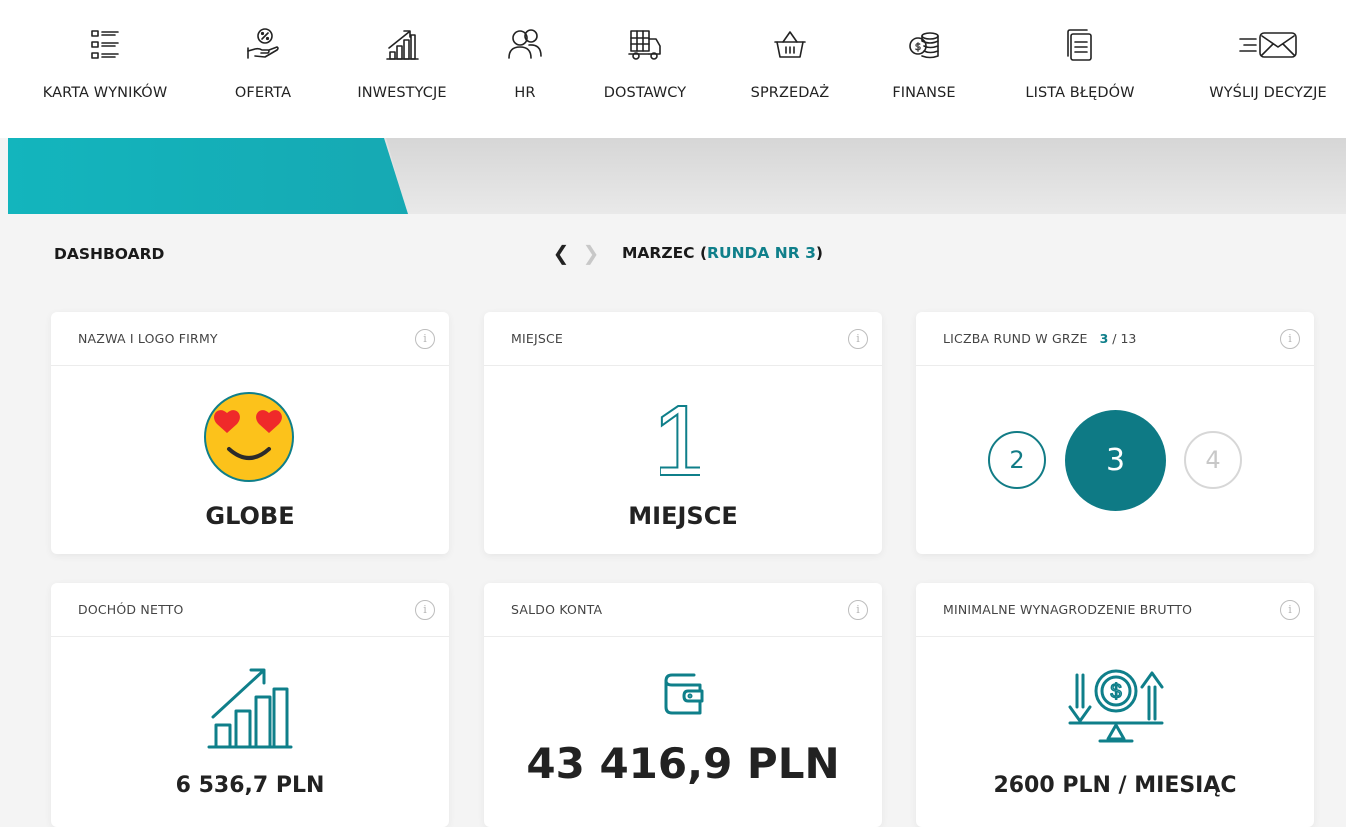 The height and width of the screenshot is (827, 1346). Describe the element at coordinates (1068, 609) in the screenshot. I see `card-title: MINIMALNE WYNAGRODZENIE BRUTTO` at that location.